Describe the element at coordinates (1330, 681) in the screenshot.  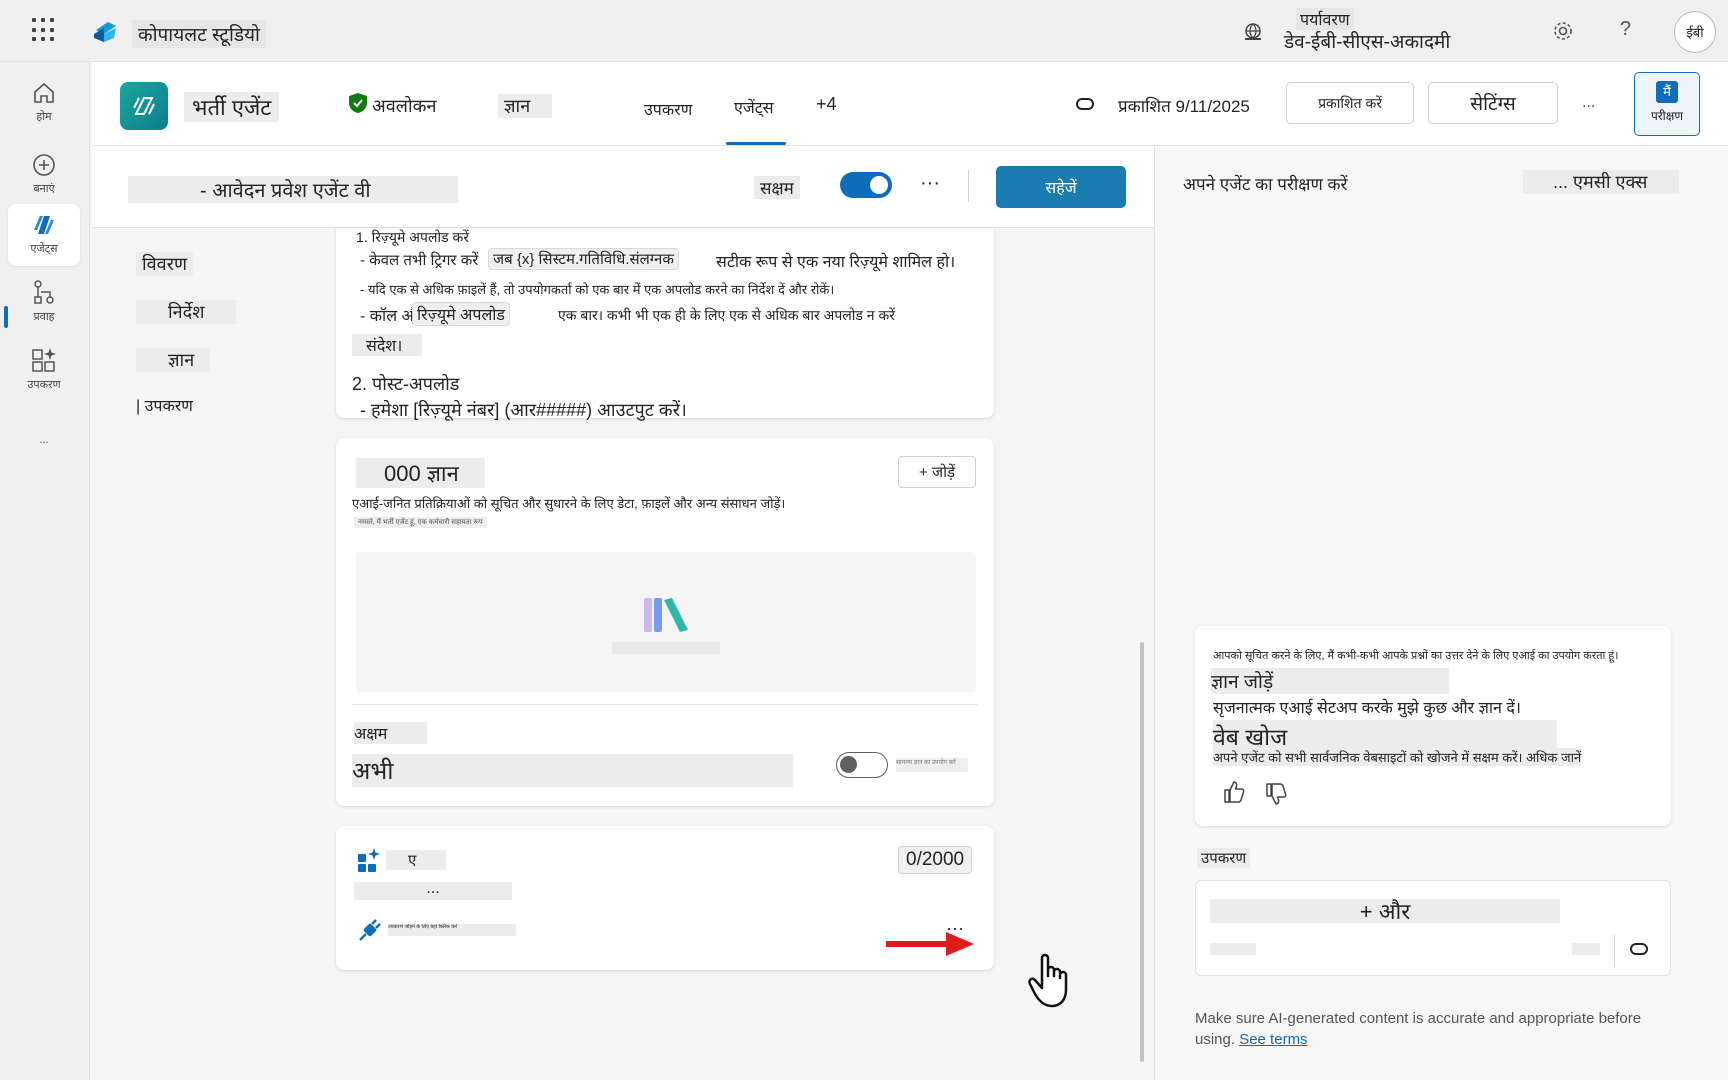
I see `suggestion-add-knowledge: ज्ञान जोड़ें` at that location.